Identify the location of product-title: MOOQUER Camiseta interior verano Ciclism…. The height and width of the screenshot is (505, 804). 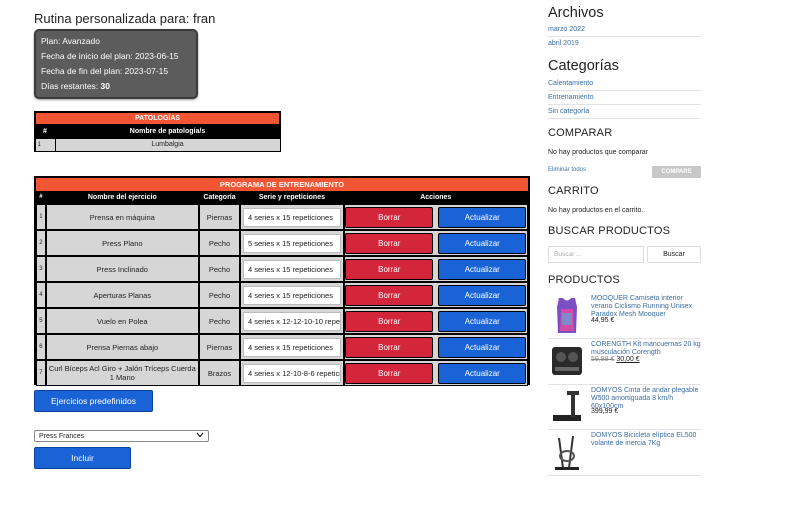
(647, 307).